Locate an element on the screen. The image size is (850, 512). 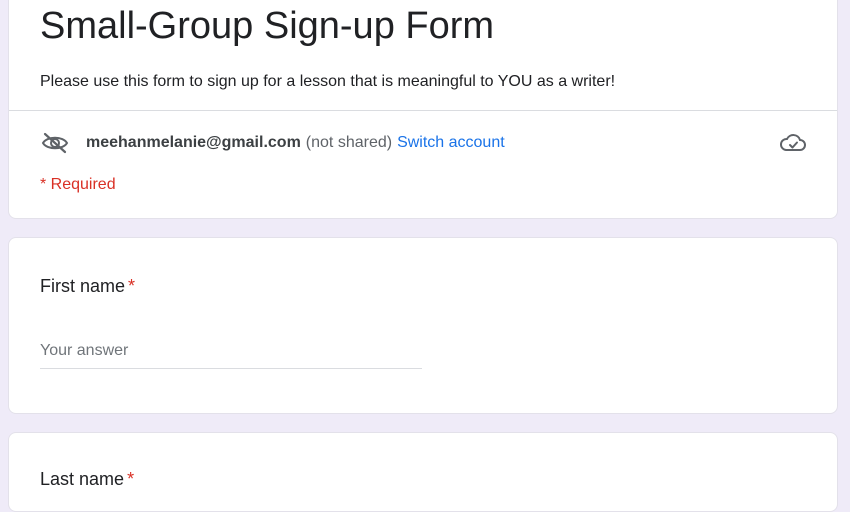
question-label: Last name * is located at coordinates (87, 479).